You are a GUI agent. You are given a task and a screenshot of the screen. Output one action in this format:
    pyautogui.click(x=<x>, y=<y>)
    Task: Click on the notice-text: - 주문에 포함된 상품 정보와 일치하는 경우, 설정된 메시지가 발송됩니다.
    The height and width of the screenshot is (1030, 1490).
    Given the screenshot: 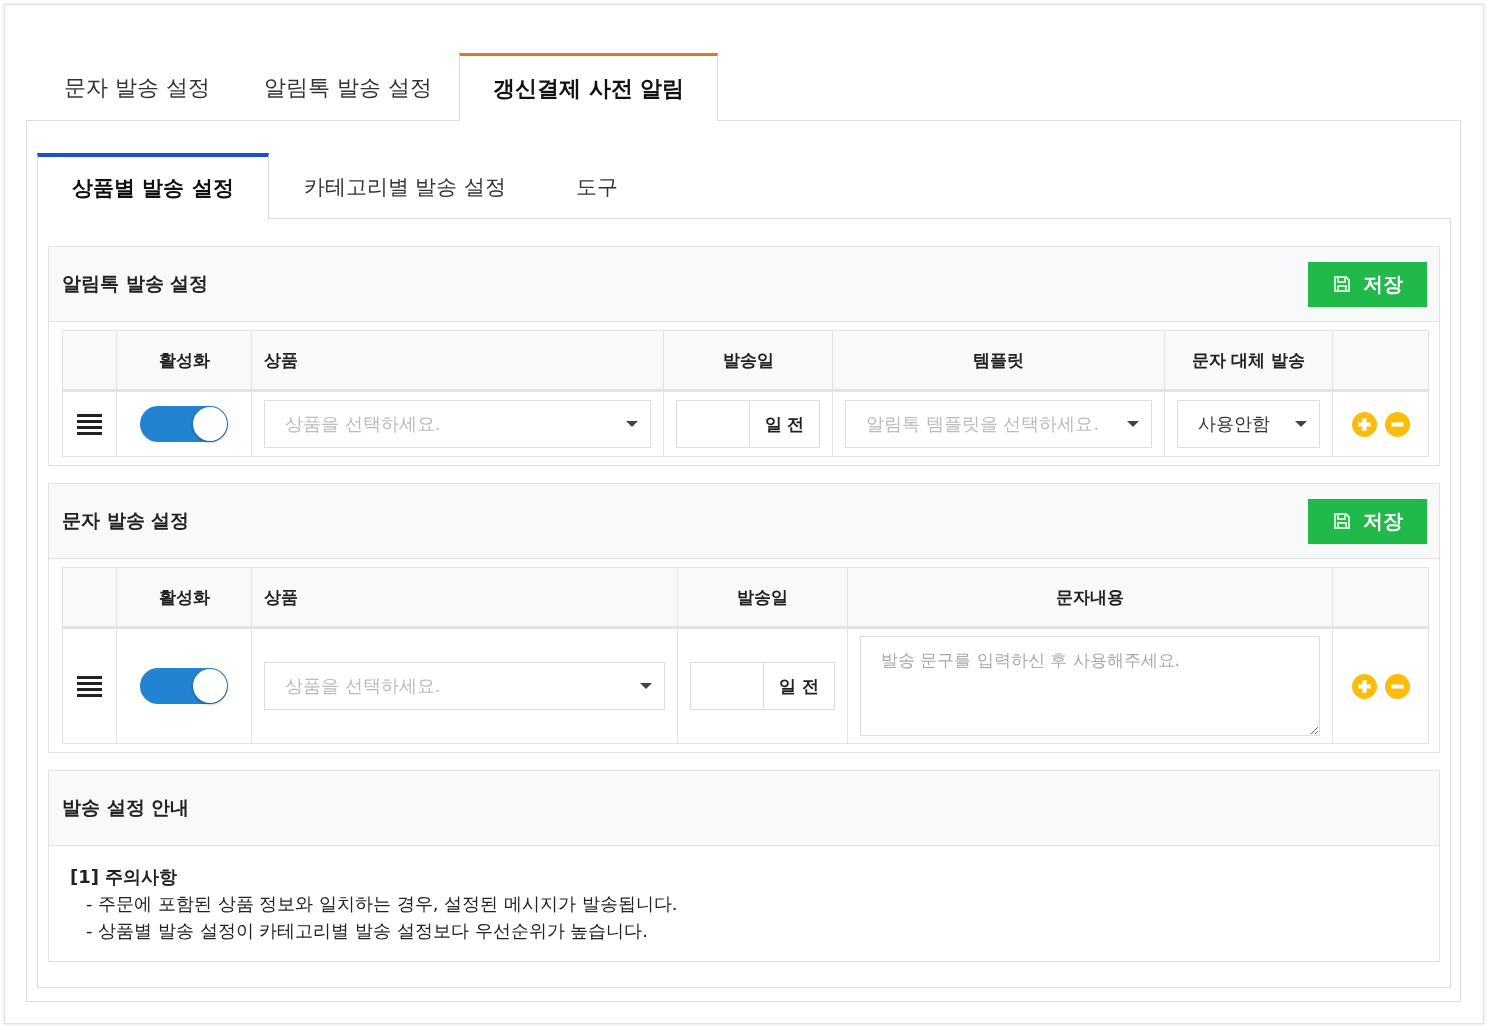 What is the action you would take?
    pyautogui.click(x=382, y=904)
    